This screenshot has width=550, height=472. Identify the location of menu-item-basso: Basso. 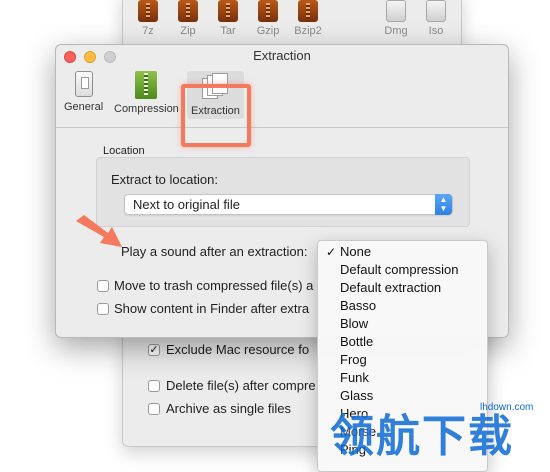
(402, 306).